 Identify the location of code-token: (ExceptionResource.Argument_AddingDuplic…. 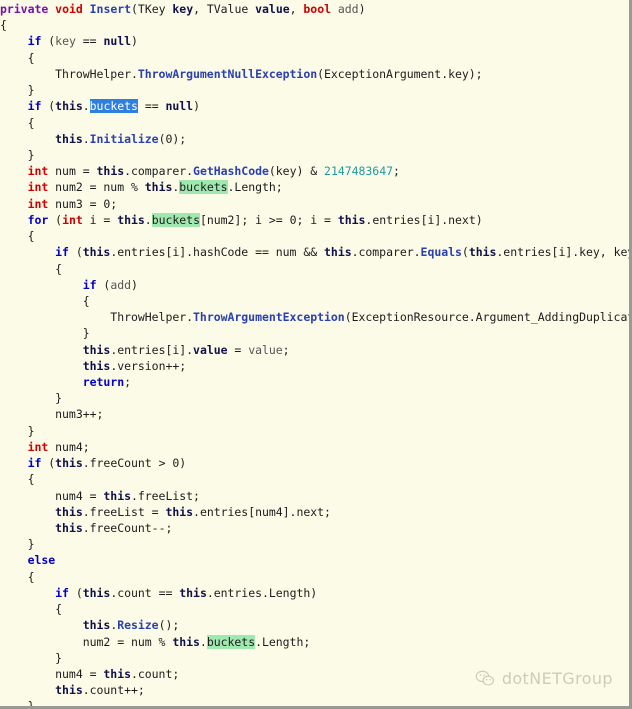
(488, 317).